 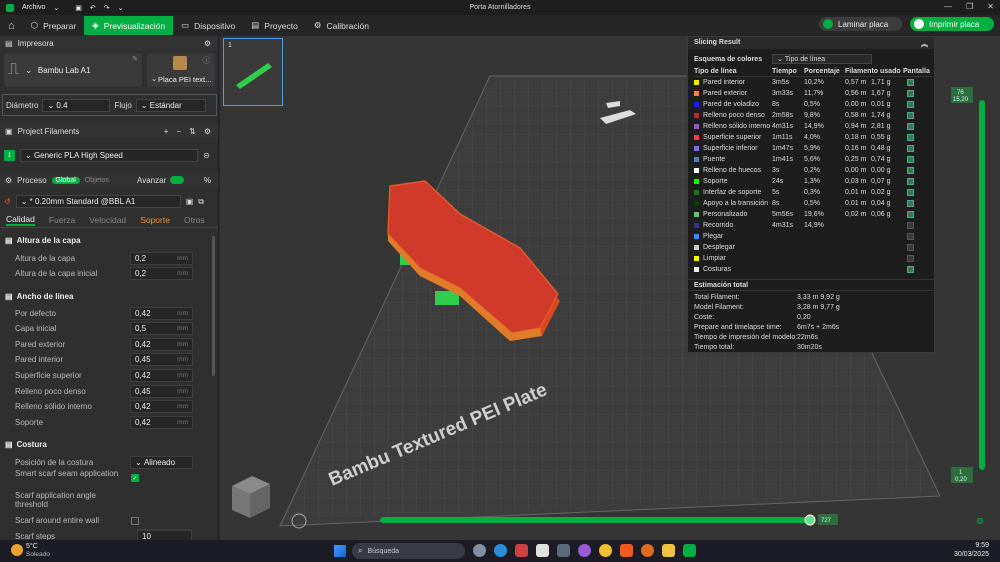 I want to click on objects-toggle: Objetos, so click(x=97, y=180).